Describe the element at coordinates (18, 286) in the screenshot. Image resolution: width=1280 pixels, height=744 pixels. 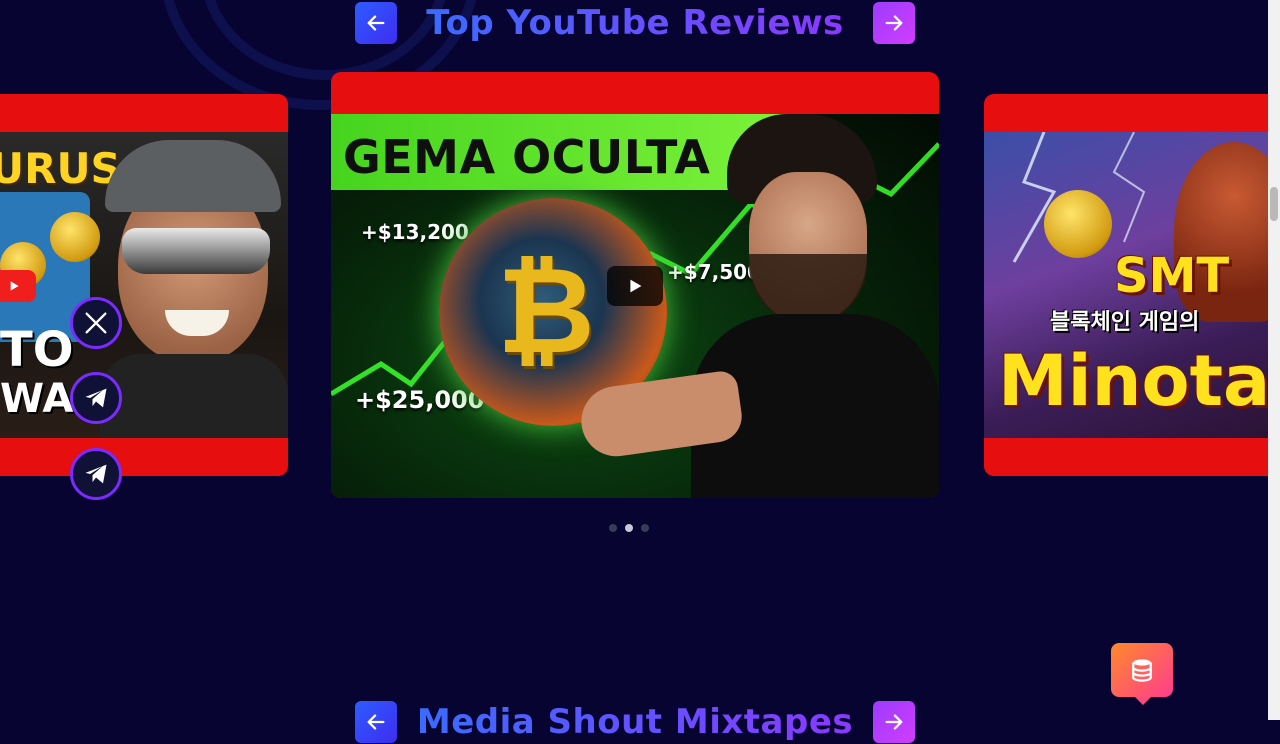
I see `youtube-logo-icon` at that location.